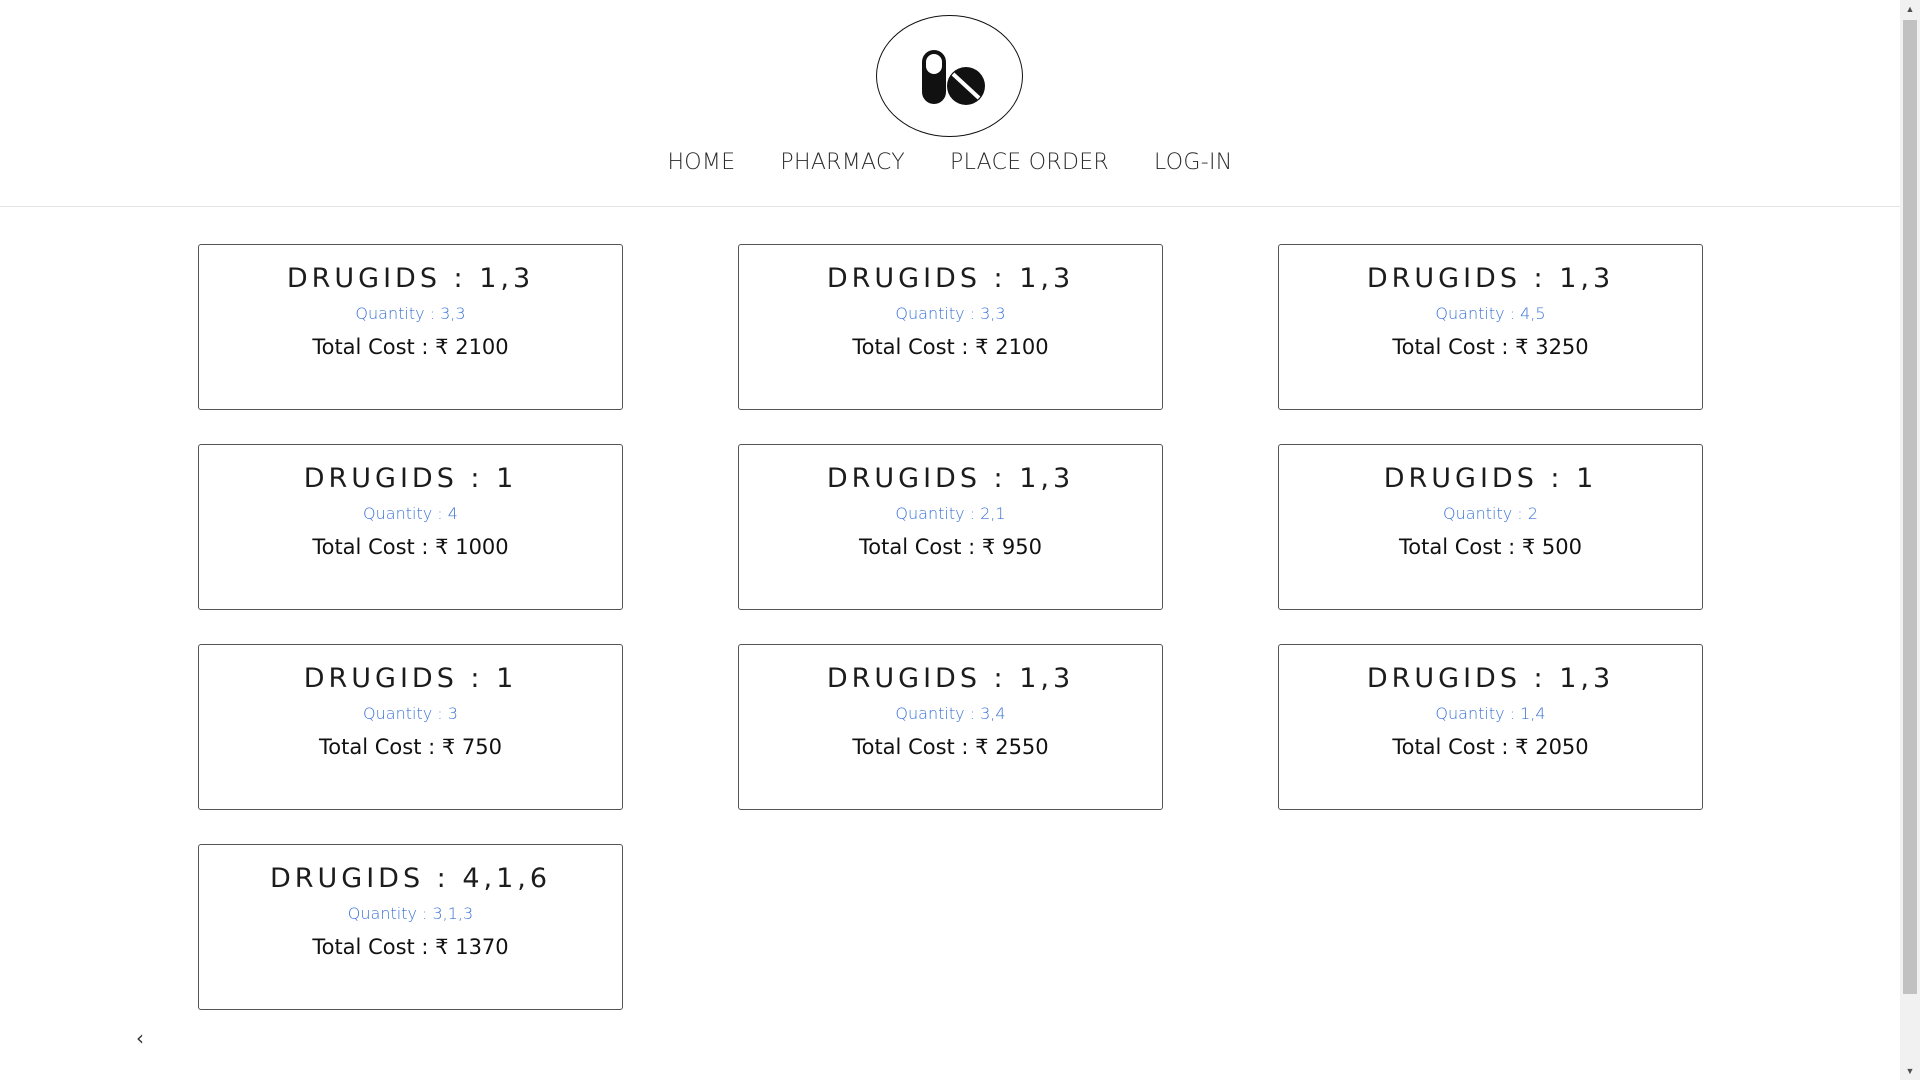 This screenshot has width=1920, height=1080. What do you see at coordinates (140, 1038) in the screenshot?
I see `chevron-left-icon: ‹` at bounding box center [140, 1038].